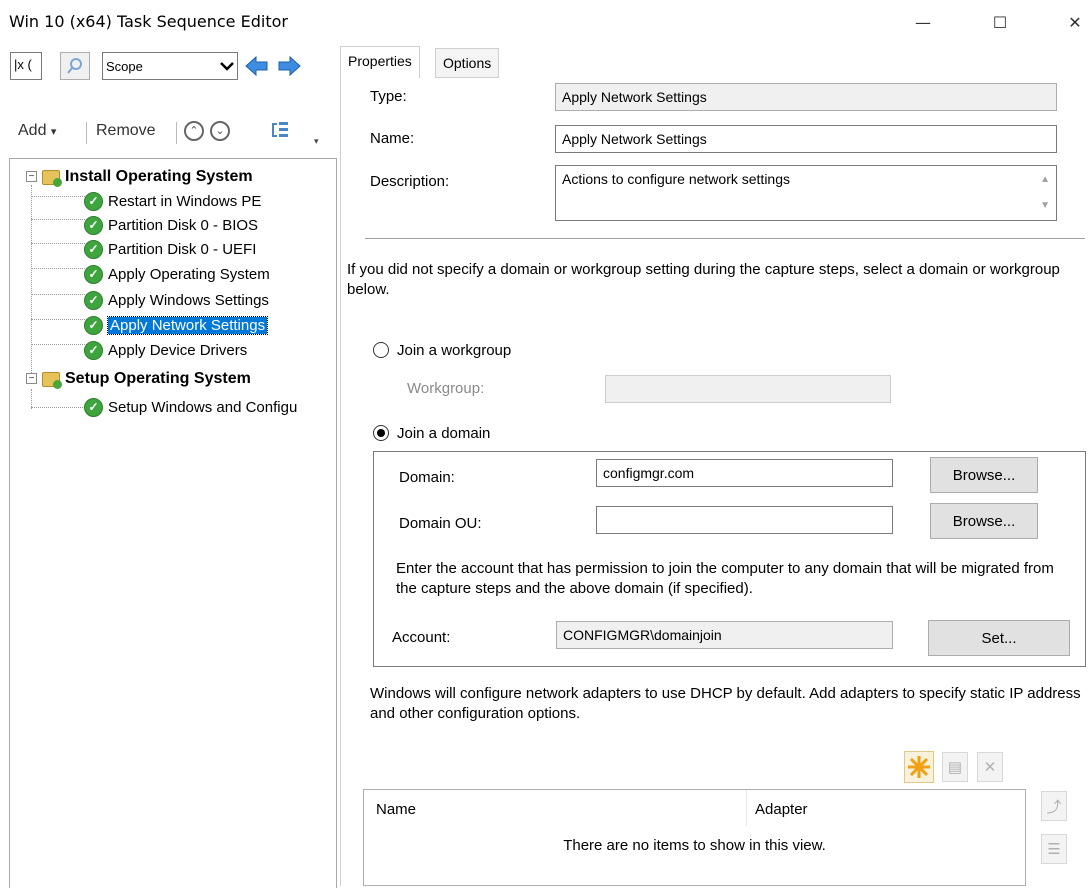  Describe the element at coordinates (52, 178) in the screenshot. I see `folder-icon` at that location.